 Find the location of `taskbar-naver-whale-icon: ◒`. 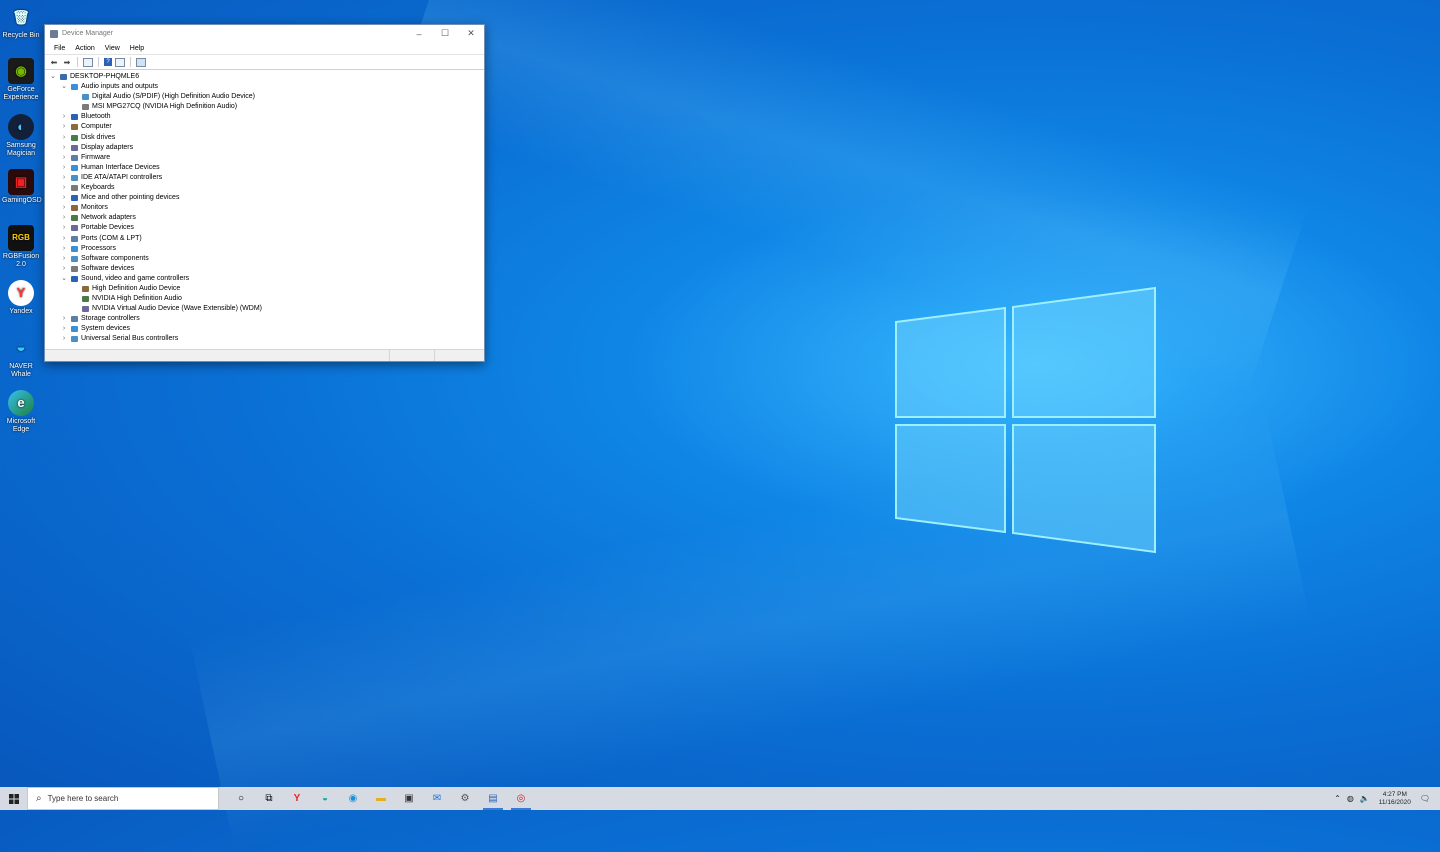

taskbar-naver-whale-icon: ◒ is located at coordinates (325, 798).